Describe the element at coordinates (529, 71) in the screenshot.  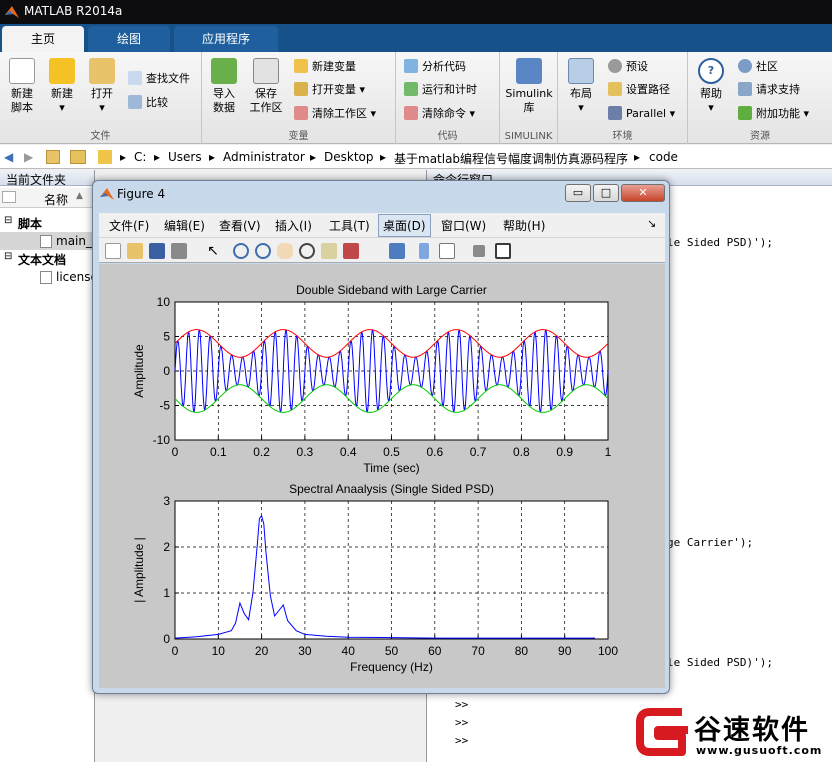
I see `simulink-icon` at that location.